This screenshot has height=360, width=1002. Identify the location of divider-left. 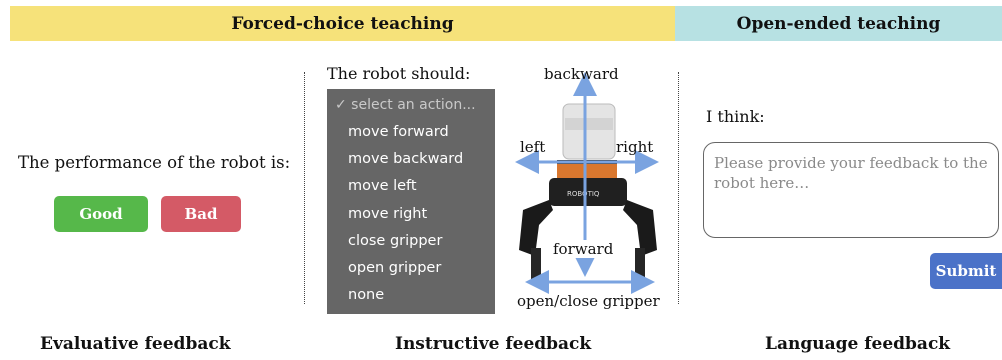
(304, 188).